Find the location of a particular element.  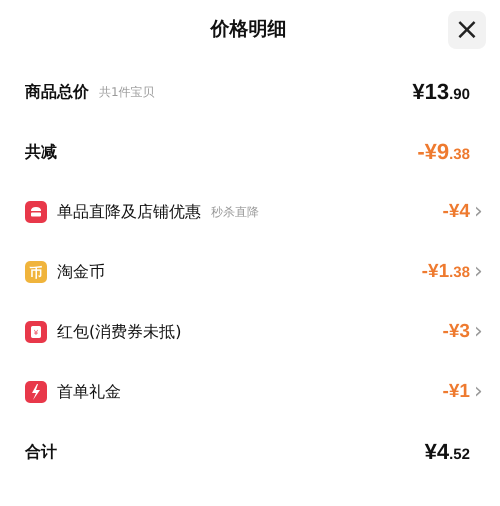

summary-label: 合计 is located at coordinates (41, 452).